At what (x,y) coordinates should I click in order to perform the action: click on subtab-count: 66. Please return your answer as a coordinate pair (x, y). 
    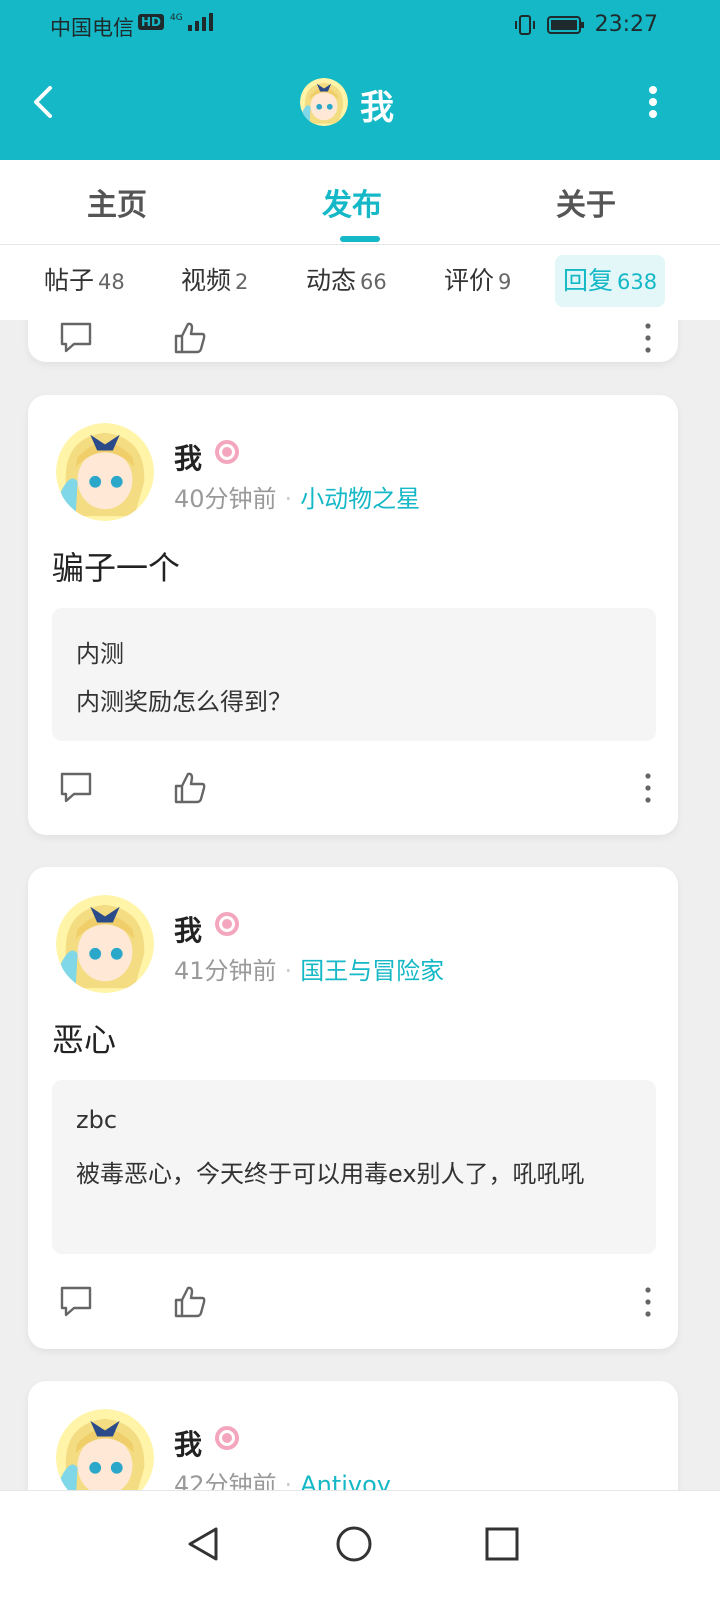
    Looking at the image, I should click on (373, 282).